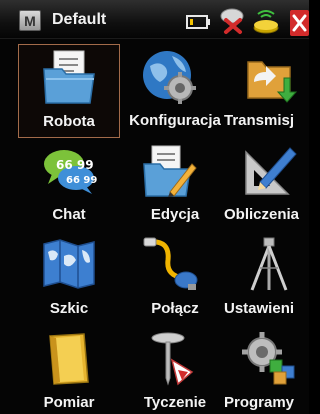  Describe the element at coordinates (175, 120) in the screenshot. I see `tile-label: Konfiguracja` at that location.